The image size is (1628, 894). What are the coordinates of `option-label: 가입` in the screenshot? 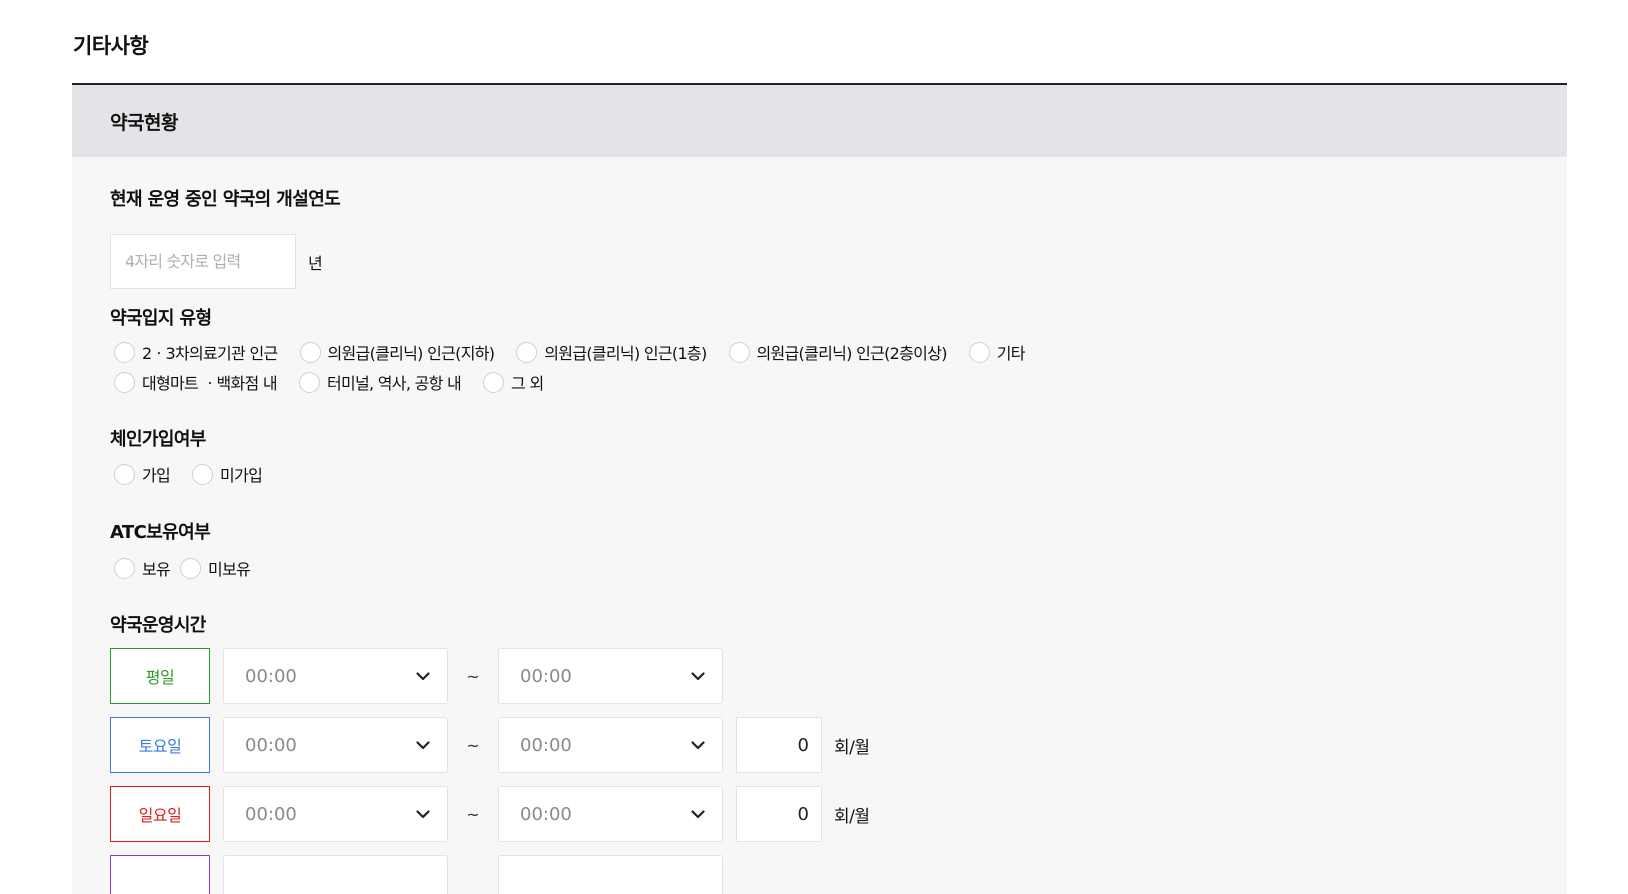 It's located at (156, 475).